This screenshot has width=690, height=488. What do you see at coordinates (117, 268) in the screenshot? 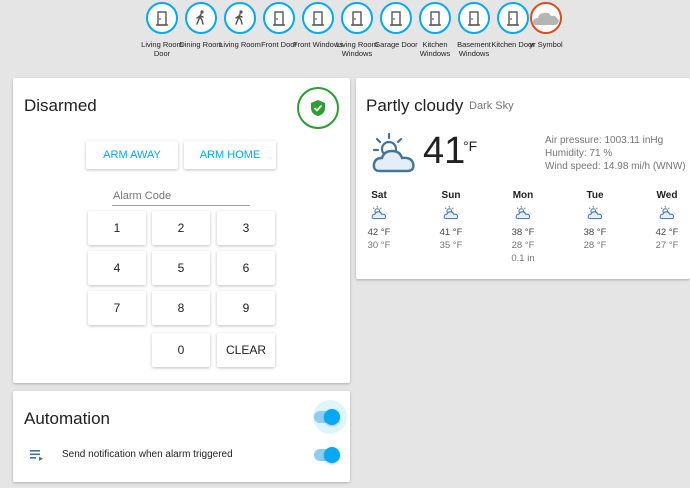
I see `keypad-key-4: 4` at bounding box center [117, 268].